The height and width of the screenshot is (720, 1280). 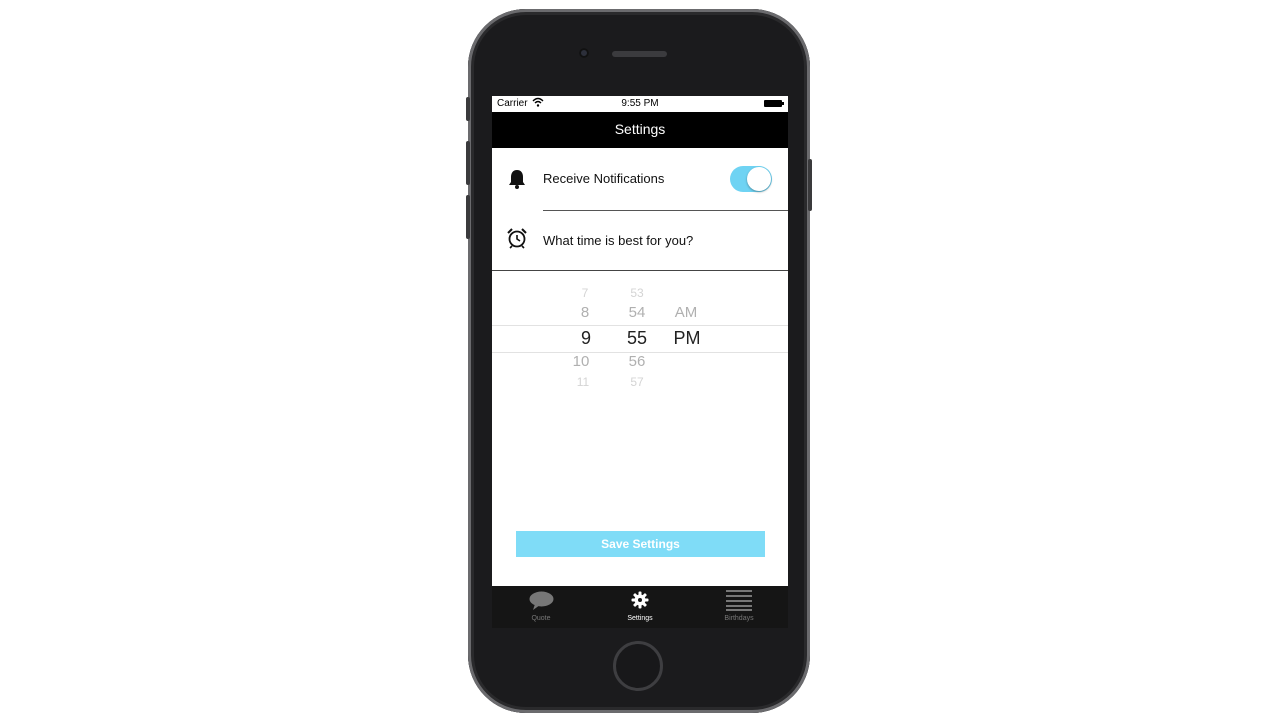 What do you see at coordinates (581, 361) in the screenshot?
I see `picker-hour-option: 10` at bounding box center [581, 361].